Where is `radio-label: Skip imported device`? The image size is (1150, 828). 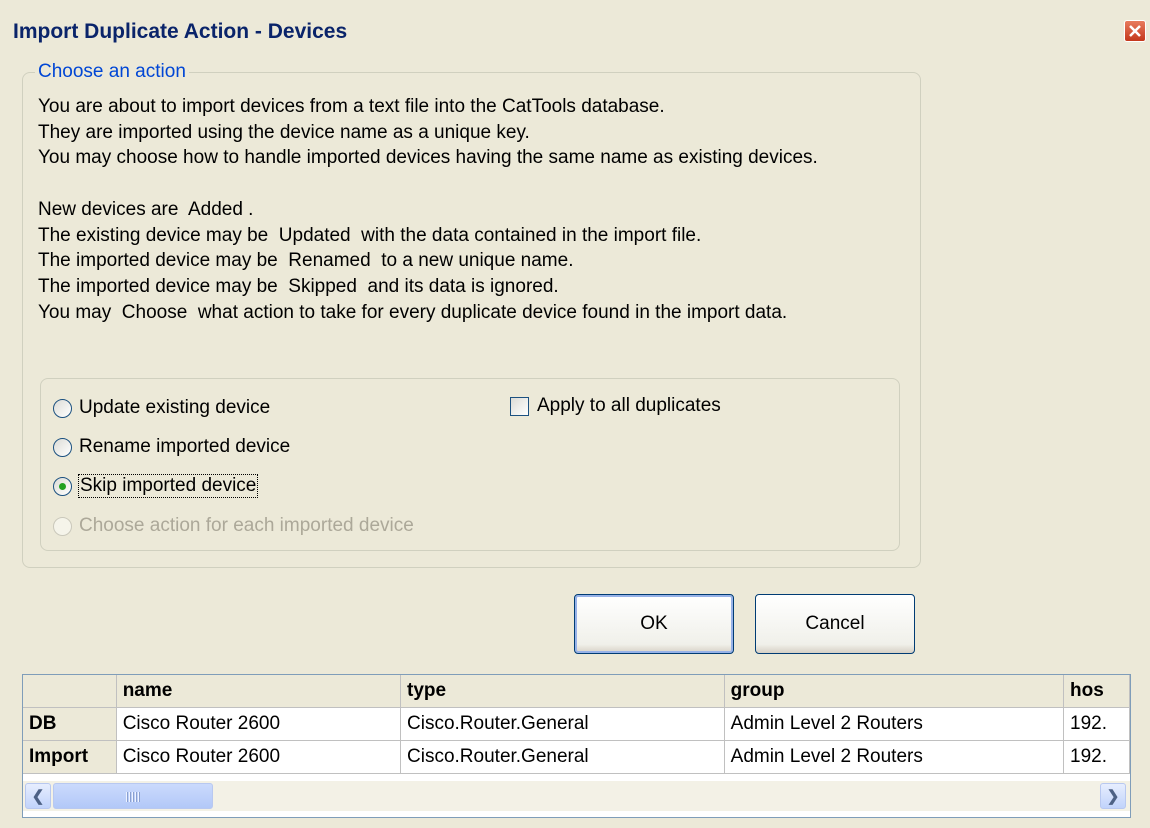 radio-label: Skip imported device is located at coordinates (168, 486).